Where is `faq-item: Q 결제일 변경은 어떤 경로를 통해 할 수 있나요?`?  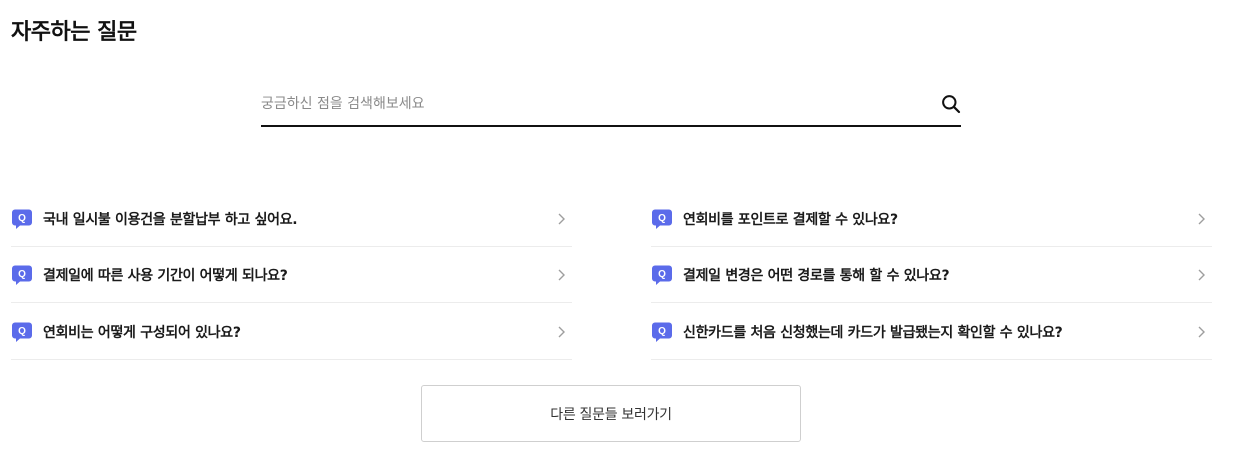
faq-item: Q 결제일 변경은 어떤 경로를 통해 할 수 있나요? is located at coordinates (931, 275).